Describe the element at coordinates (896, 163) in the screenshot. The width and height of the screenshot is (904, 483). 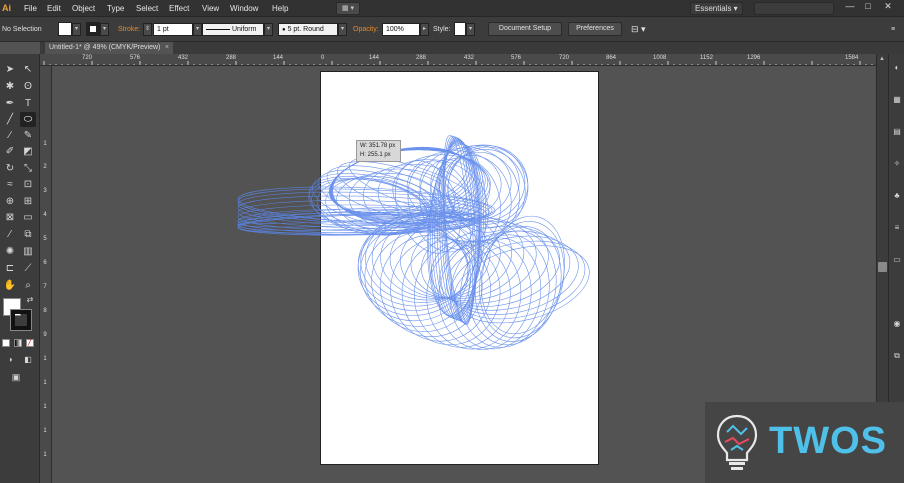
I see `brushes-panel-icon: ✧` at that location.